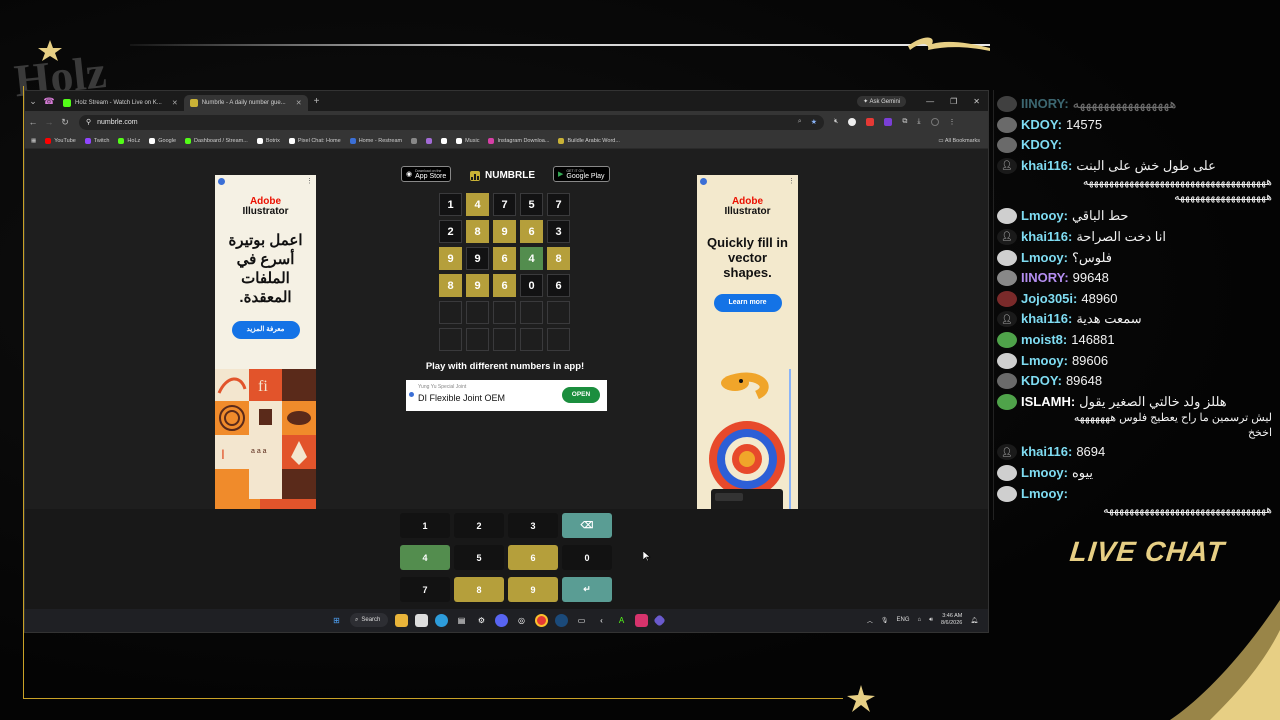  What do you see at coordinates (88, 122) in the screenshot?
I see `site-info-icon: ⚲` at bounding box center [88, 122].